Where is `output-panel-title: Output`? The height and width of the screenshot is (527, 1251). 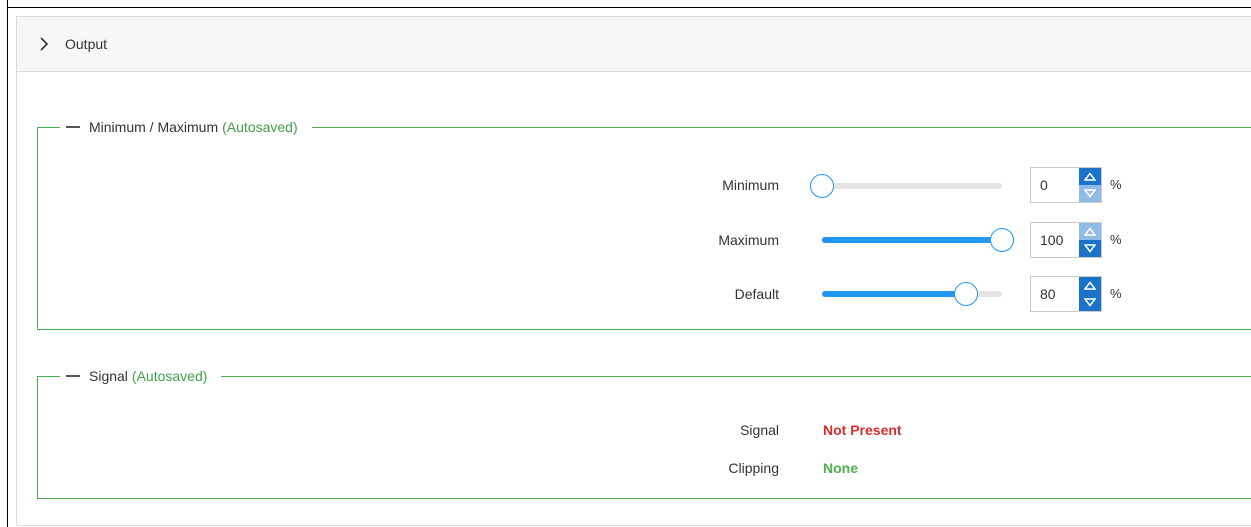
output-panel-title: Output is located at coordinates (86, 44).